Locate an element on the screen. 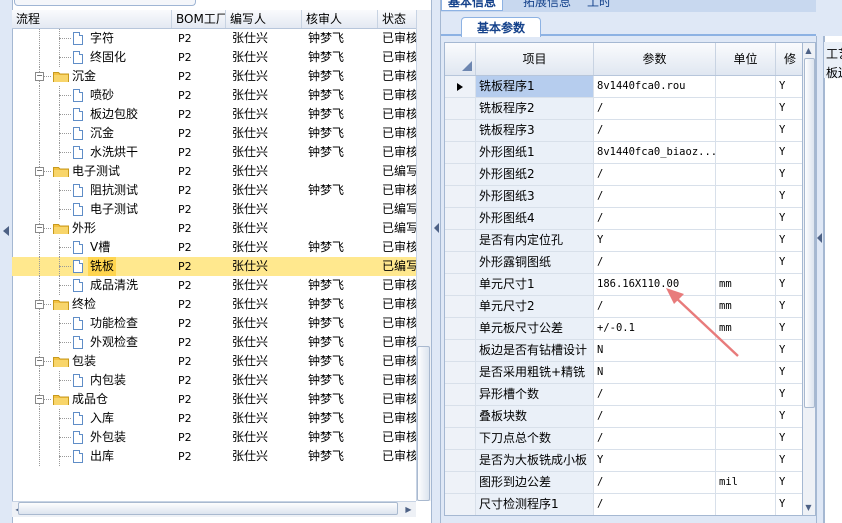 This screenshot has width=842, height=523. tab-basic-info: 基本信息 is located at coordinates (472, 5).